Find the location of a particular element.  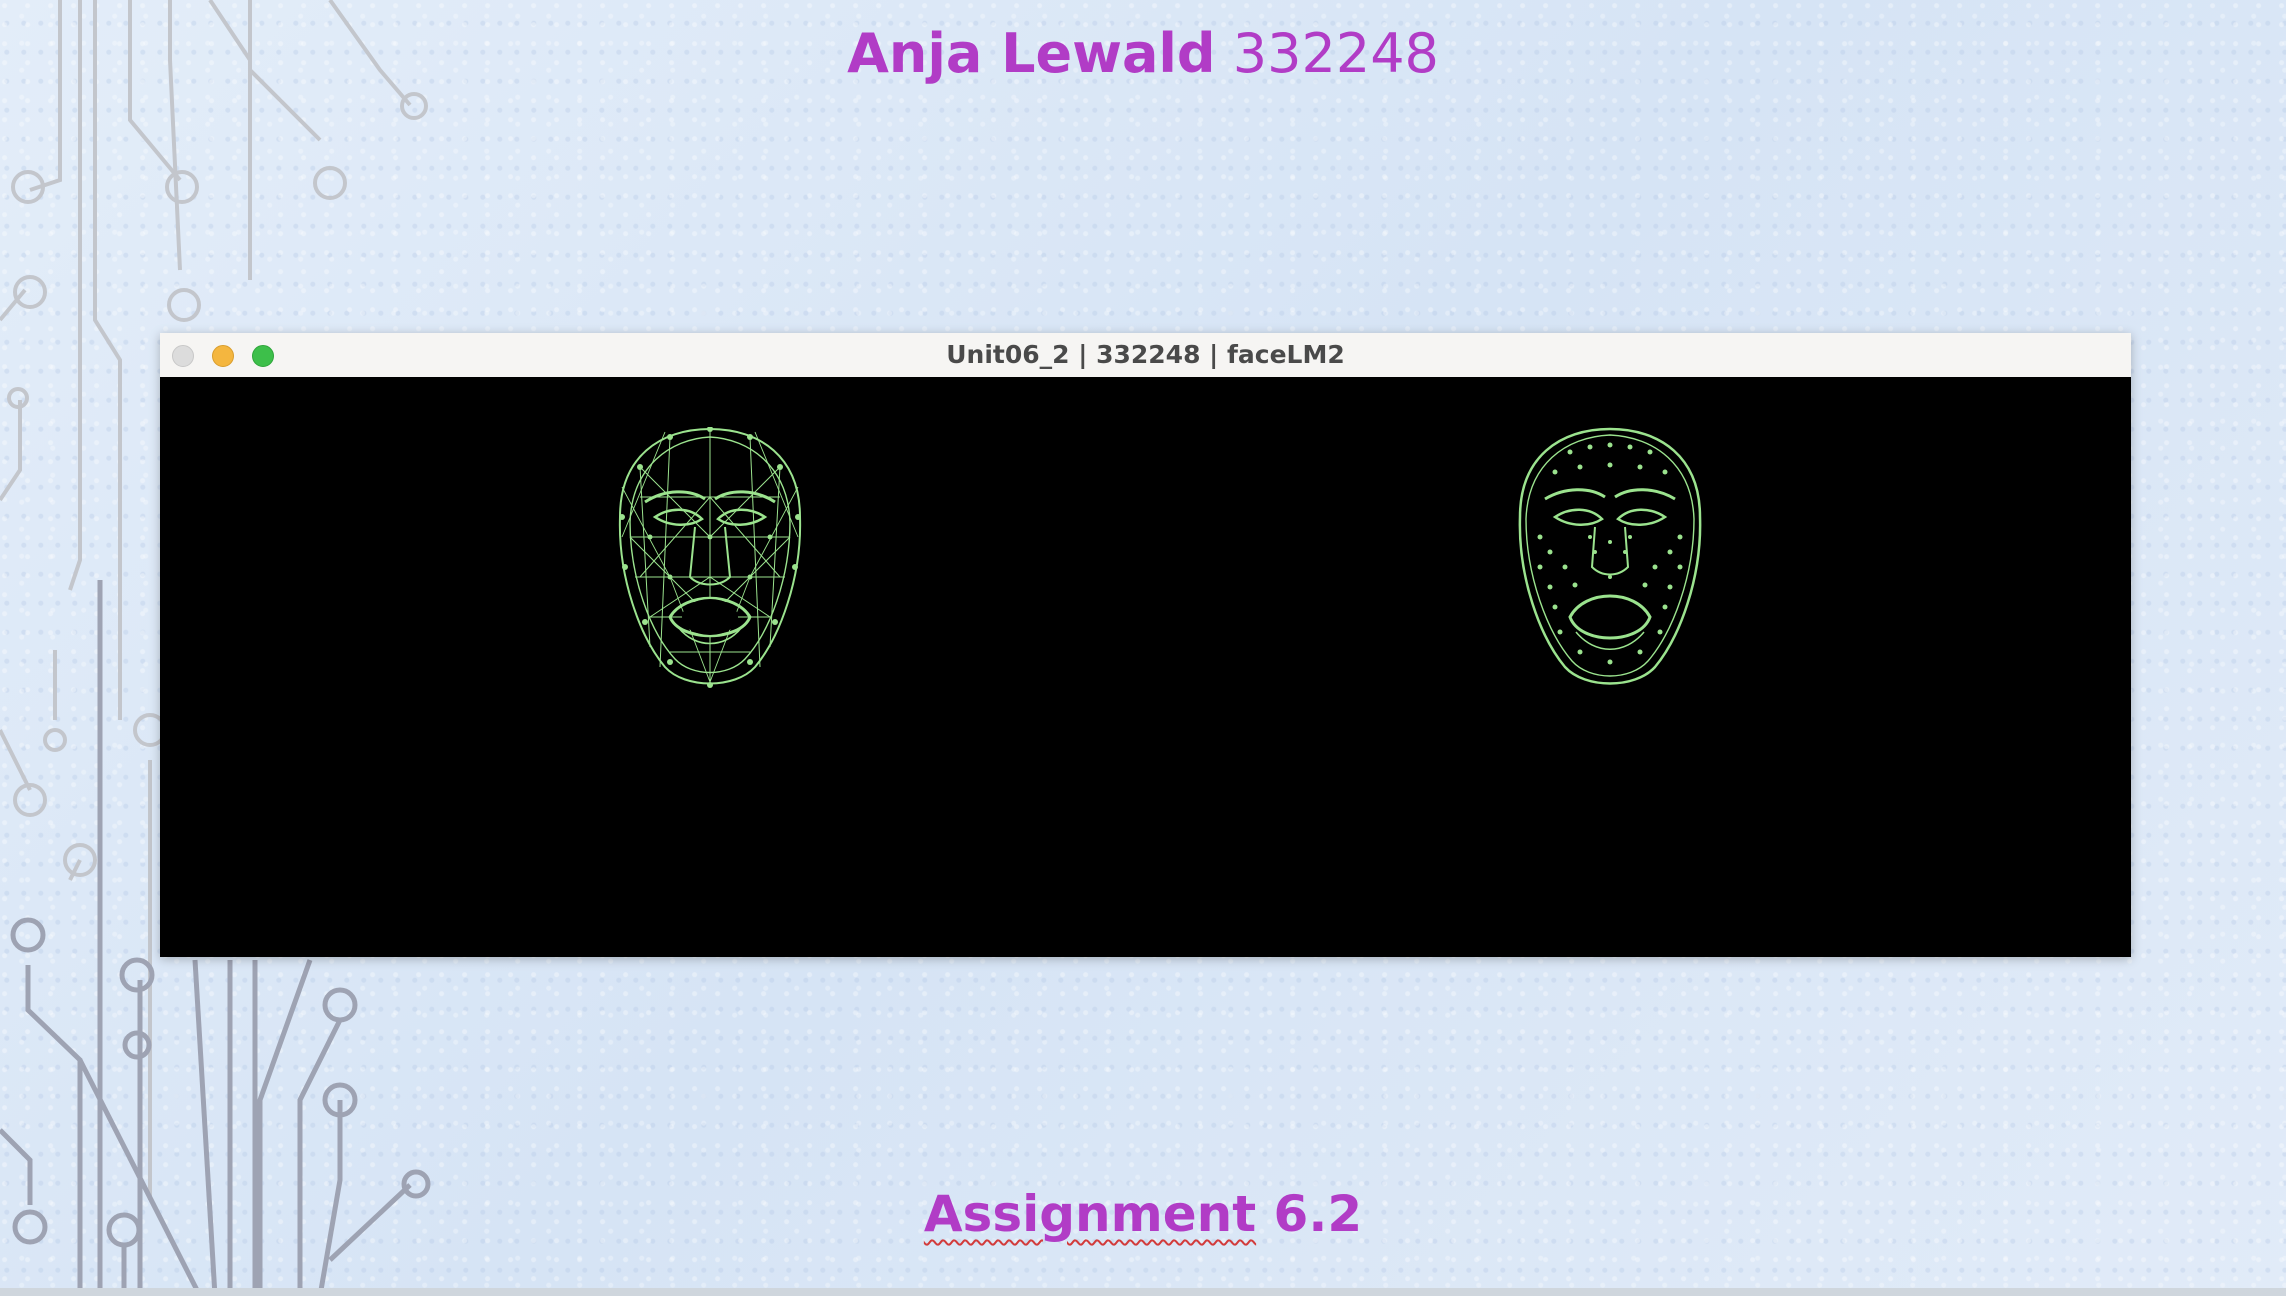

slide-title: Anja Lewald 332248 is located at coordinates (1143, 53).